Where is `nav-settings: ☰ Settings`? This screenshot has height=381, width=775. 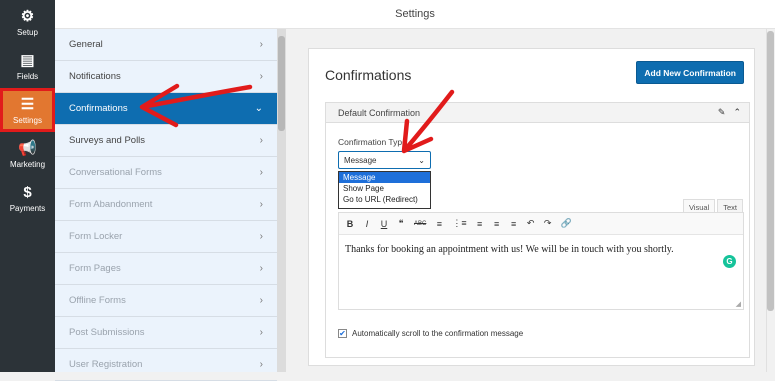 nav-settings: ☰ Settings is located at coordinates (27, 110).